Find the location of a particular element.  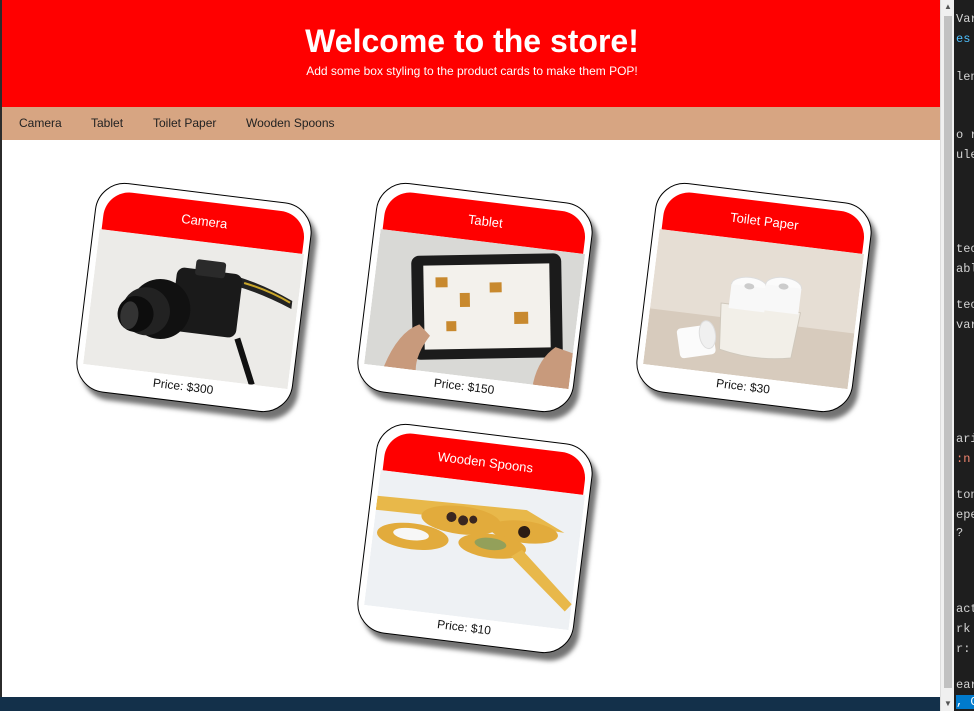

editor-line: :n is located at coordinates (963, 459).